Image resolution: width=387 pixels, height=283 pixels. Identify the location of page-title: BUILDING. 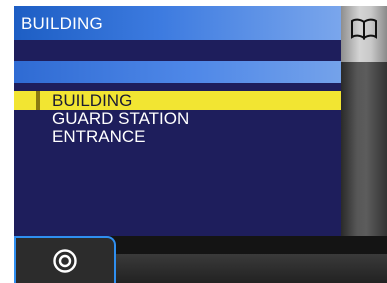
(62, 23).